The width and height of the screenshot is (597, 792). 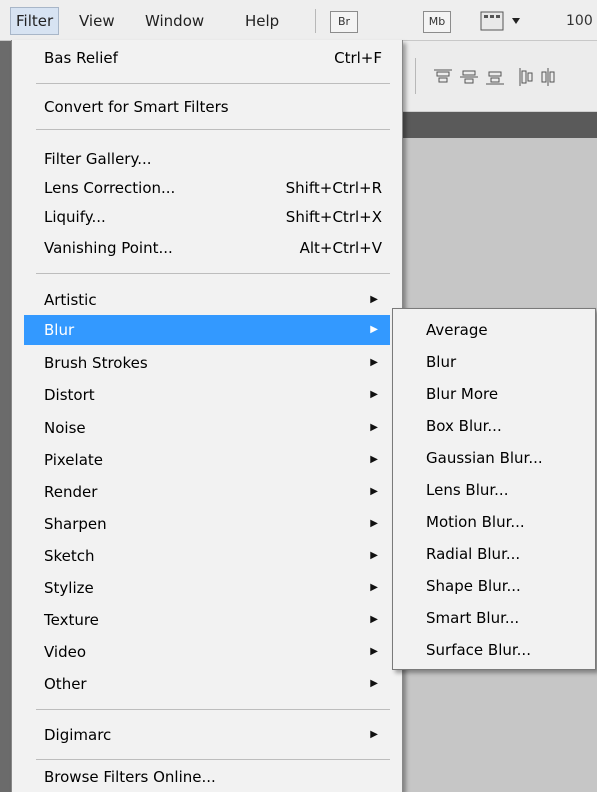 I want to click on menu-item-pixelate: Pixelate ▶, so click(x=207, y=460).